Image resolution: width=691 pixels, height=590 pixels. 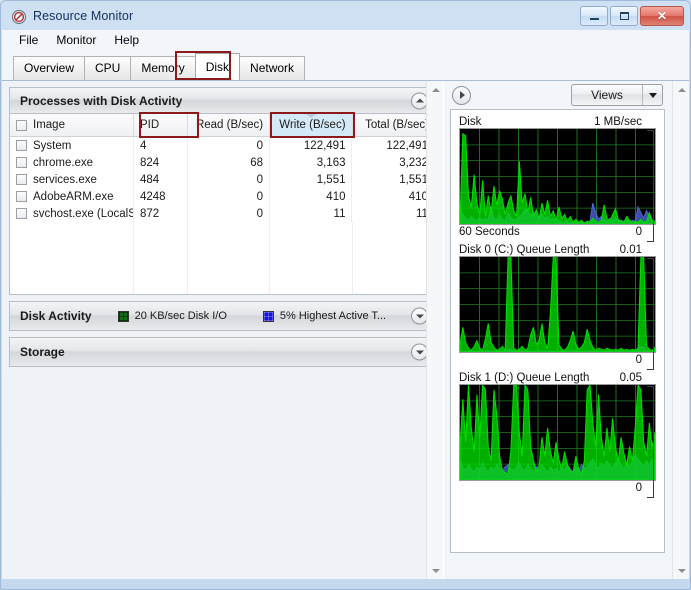 What do you see at coordinates (108, 68) in the screenshot?
I see `tab-cpu: CPU` at bounding box center [108, 68].